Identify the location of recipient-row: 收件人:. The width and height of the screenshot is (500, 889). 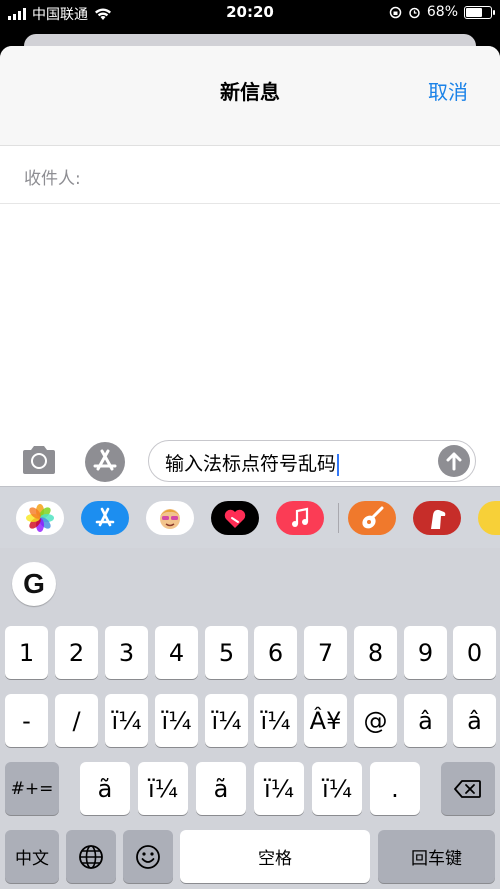
(250, 175).